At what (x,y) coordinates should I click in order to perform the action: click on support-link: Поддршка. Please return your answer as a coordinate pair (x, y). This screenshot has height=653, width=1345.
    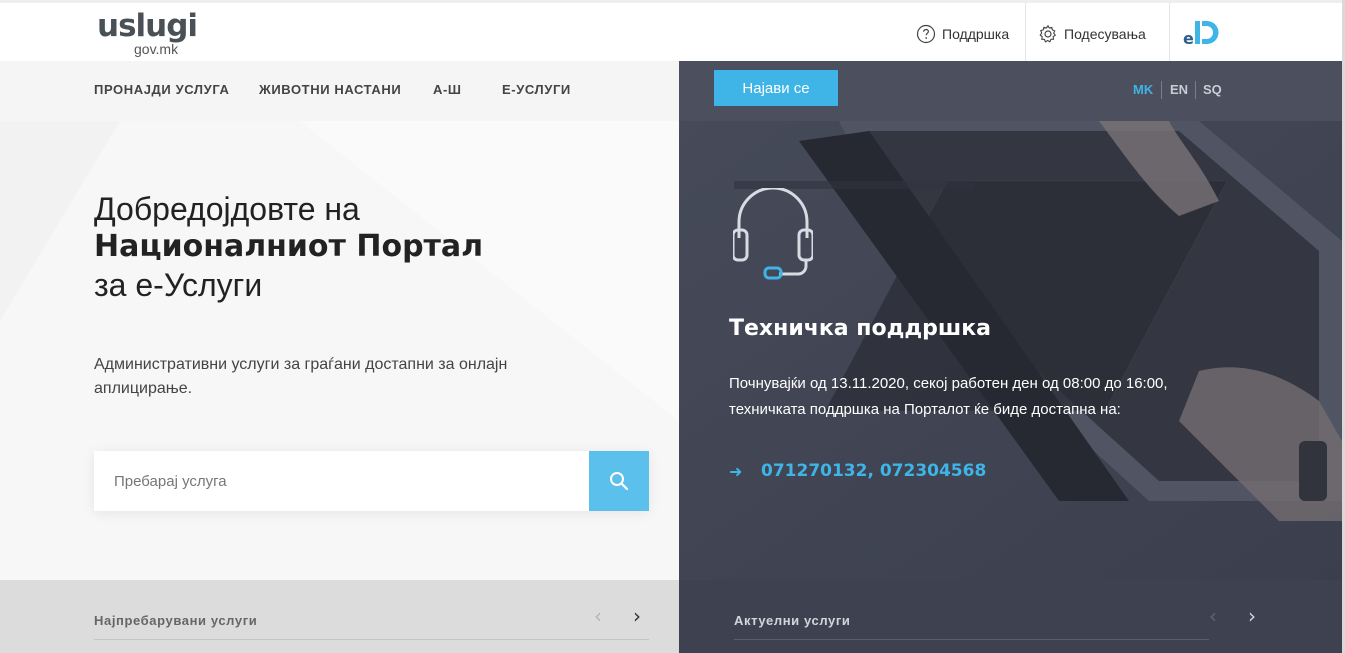
    Looking at the image, I should click on (965, 33).